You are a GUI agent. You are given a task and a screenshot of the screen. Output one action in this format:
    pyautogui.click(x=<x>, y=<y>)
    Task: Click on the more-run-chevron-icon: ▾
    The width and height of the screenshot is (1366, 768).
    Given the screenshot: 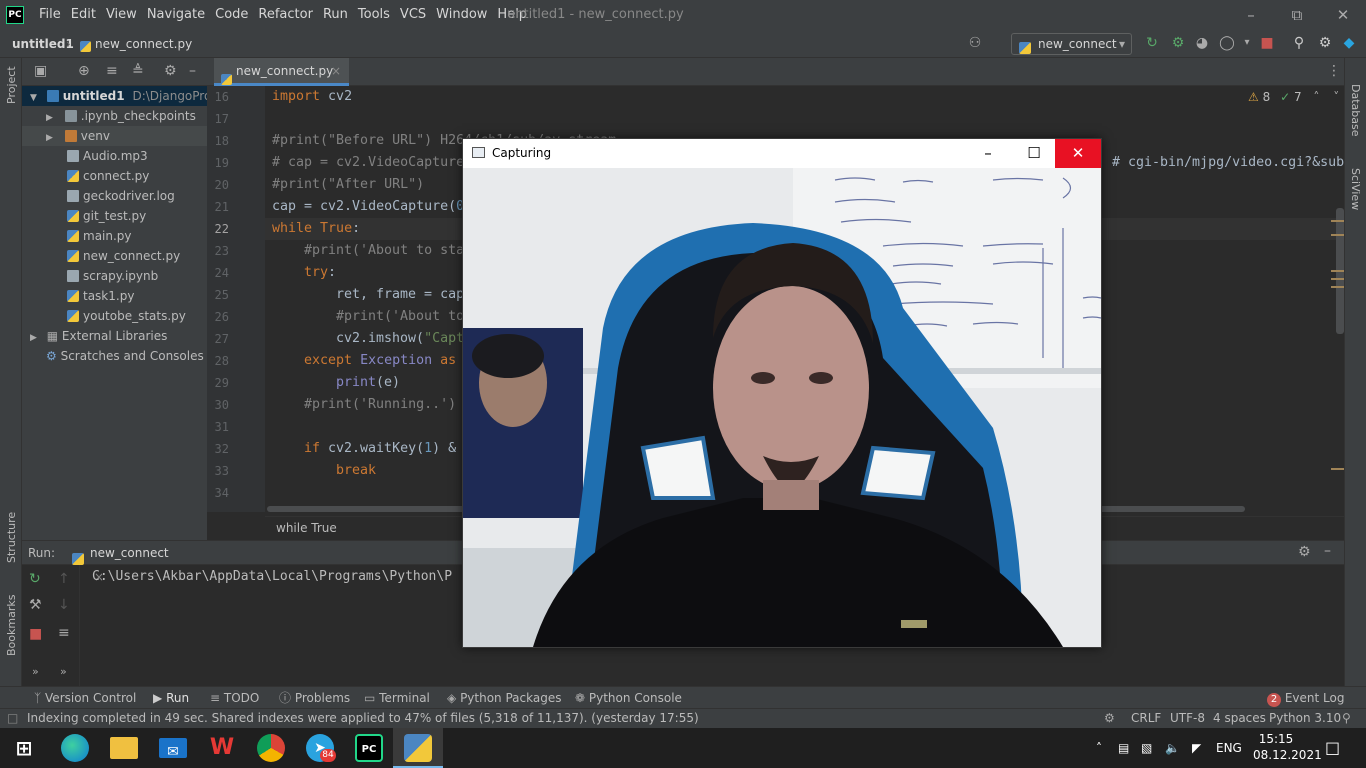 What is the action you would take?
    pyautogui.click(x=1247, y=43)
    